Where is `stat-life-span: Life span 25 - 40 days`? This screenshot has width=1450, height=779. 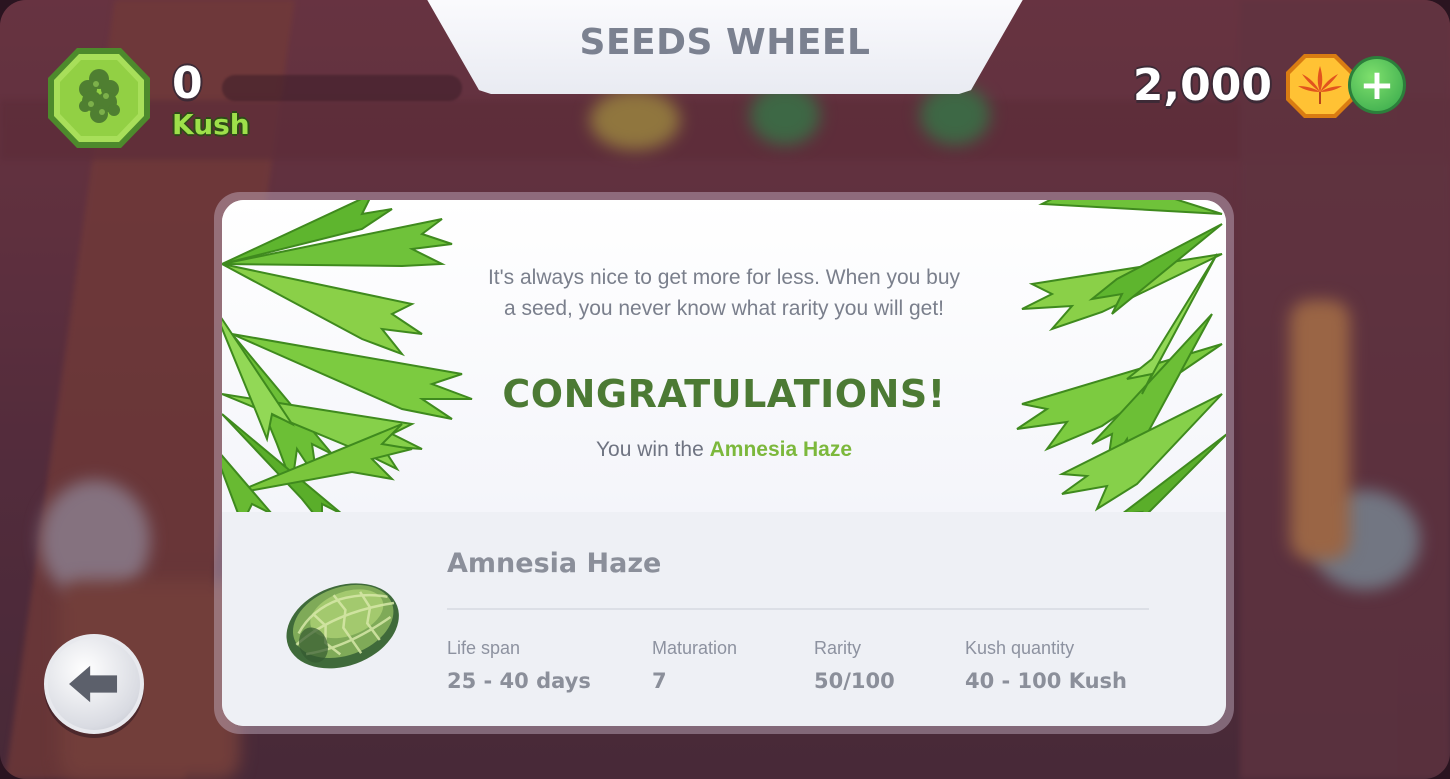
stat-life-span: Life span 25 - 40 days is located at coordinates (519, 665).